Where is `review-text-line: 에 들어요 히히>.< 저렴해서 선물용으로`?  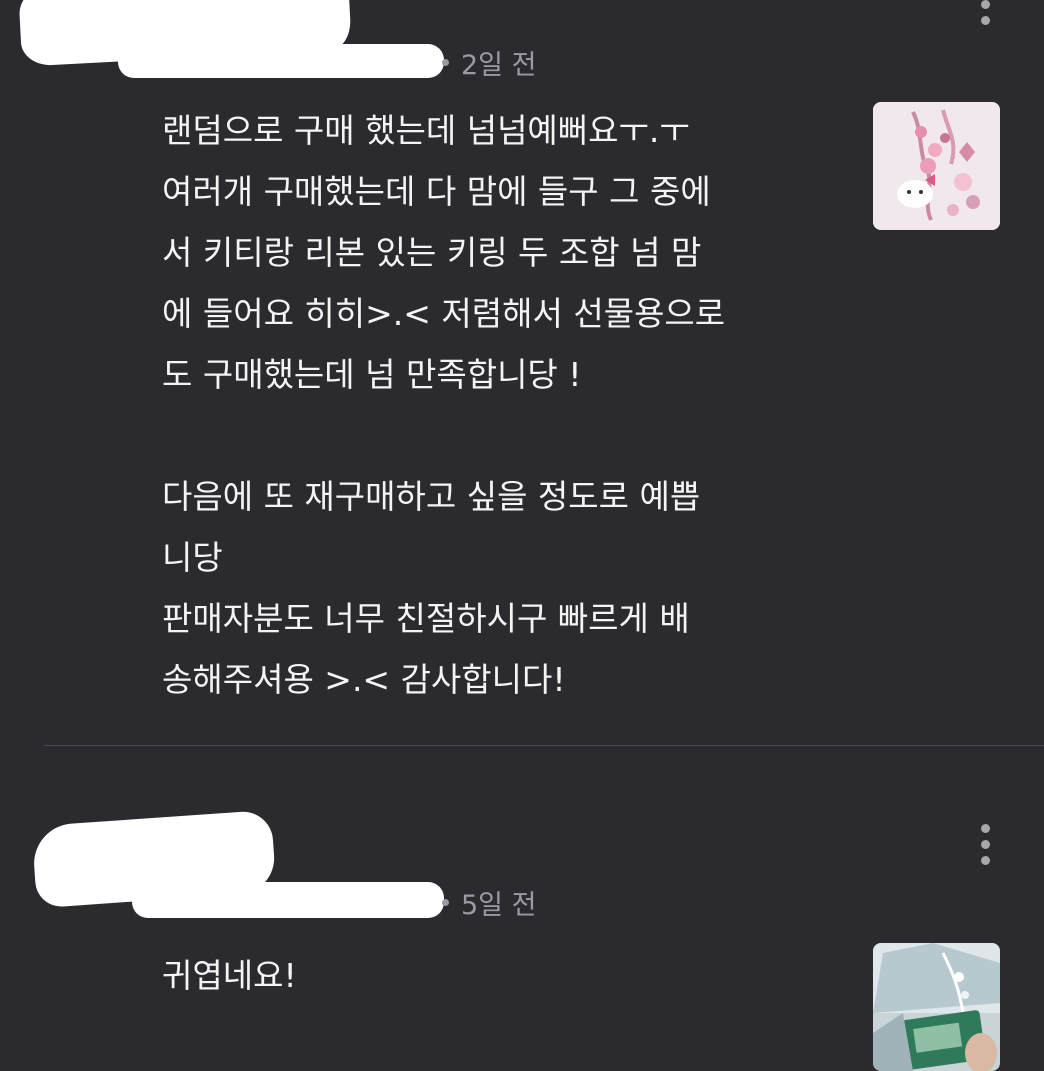 review-text-line: 에 들어요 히히>.< 저렴해서 선물용으로 is located at coordinates (444, 313).